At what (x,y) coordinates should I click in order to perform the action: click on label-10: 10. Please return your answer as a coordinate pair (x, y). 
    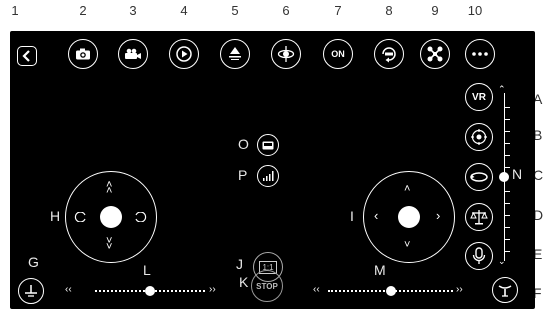
    Looking at the image, I should click on (475, 10).